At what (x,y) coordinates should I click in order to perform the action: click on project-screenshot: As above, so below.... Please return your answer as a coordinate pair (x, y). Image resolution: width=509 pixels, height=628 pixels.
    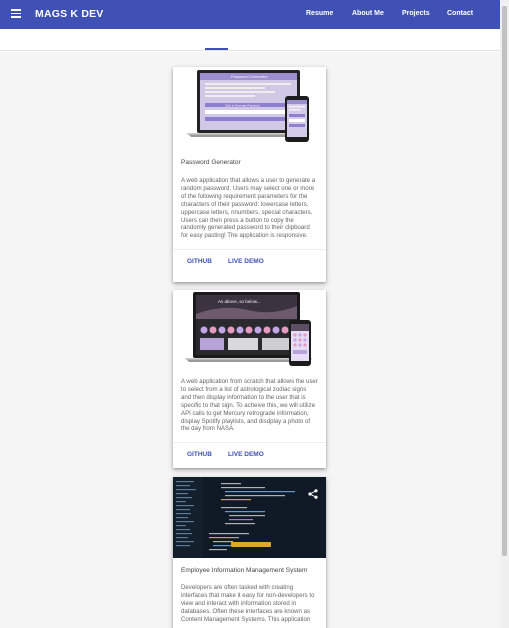
    Looking at the image, I should click on (249, 331).